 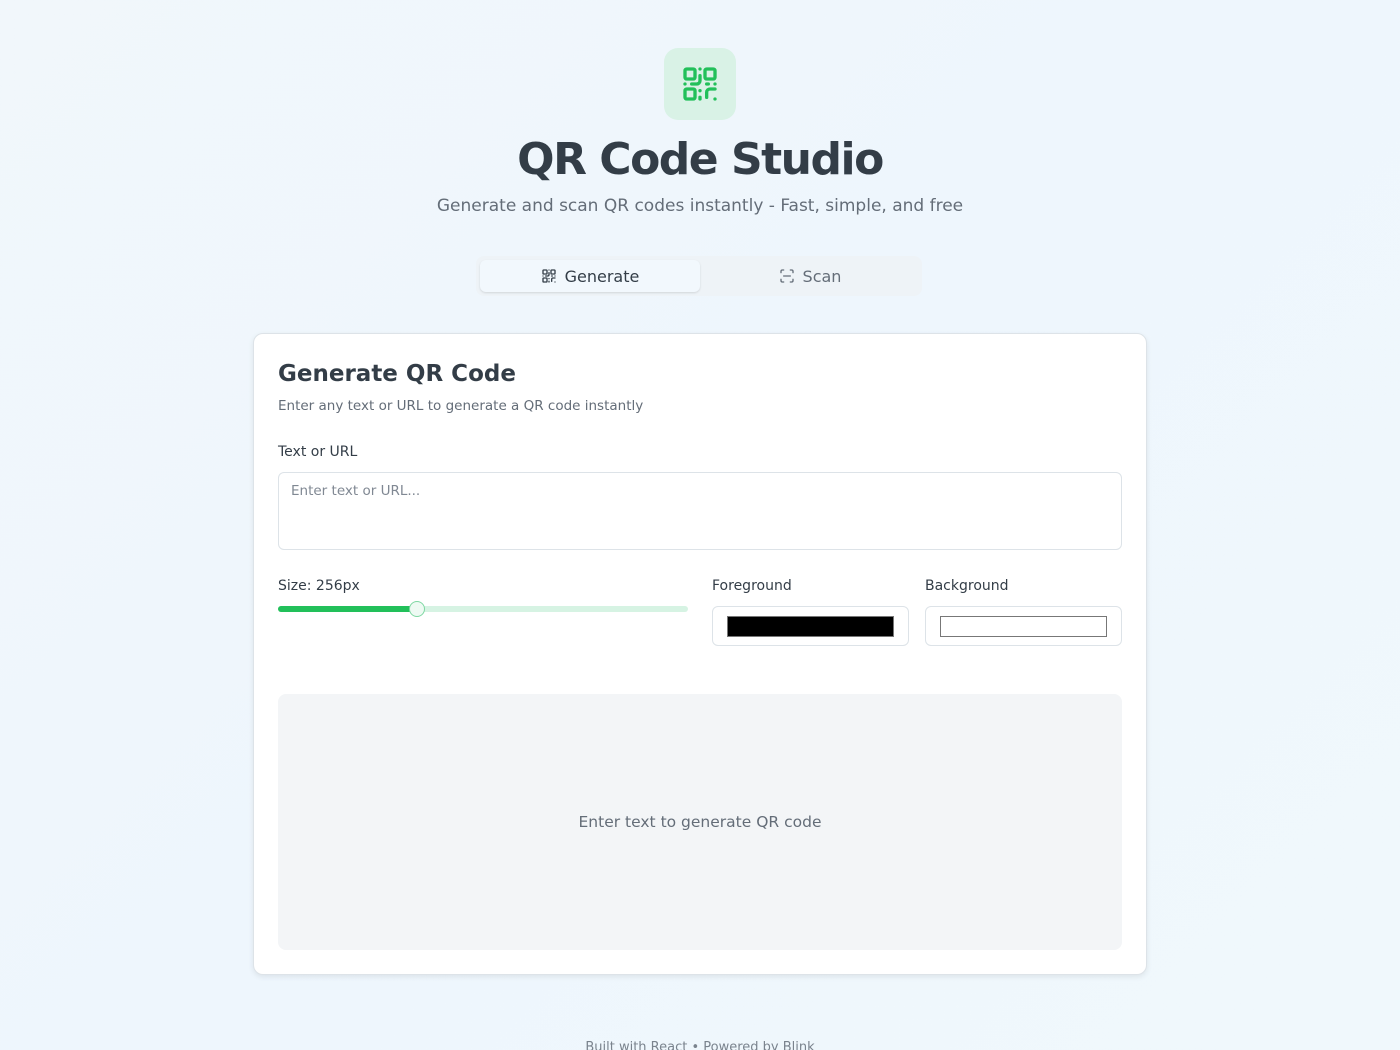 I want to click on background-label: Background, so click(x=967, y=586).